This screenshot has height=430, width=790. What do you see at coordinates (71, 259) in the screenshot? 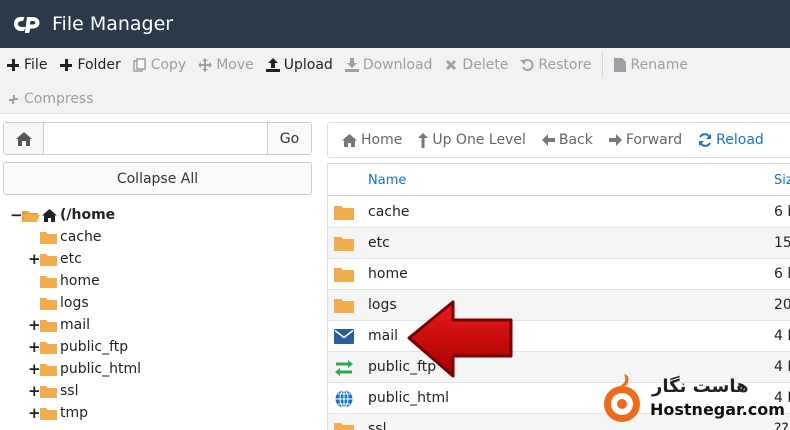
I see `tree-item-label: etc` at bounding box center [71, 259].